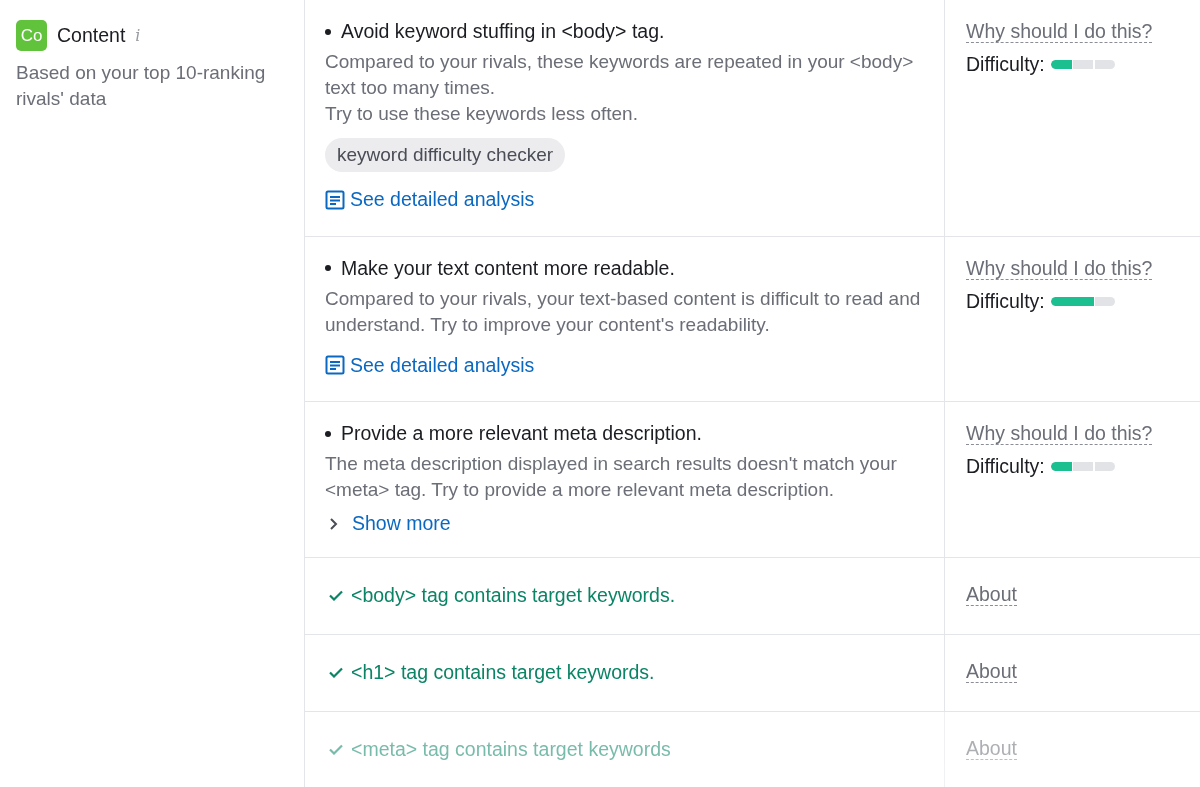 The image size is (1200, 787). Describe the element at coordinates (513, 595) in the screenshot. I see `passed-check-text: <body> tag contains target keywords.` at that location.